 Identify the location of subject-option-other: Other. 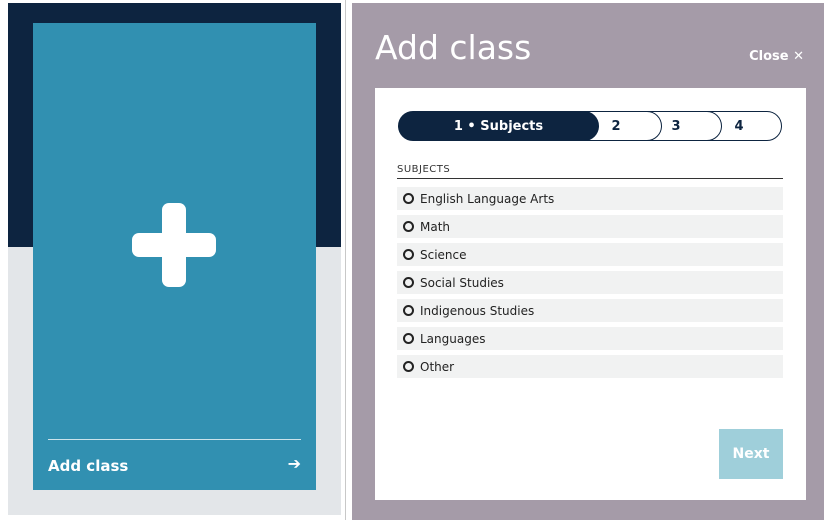
(590, 366).